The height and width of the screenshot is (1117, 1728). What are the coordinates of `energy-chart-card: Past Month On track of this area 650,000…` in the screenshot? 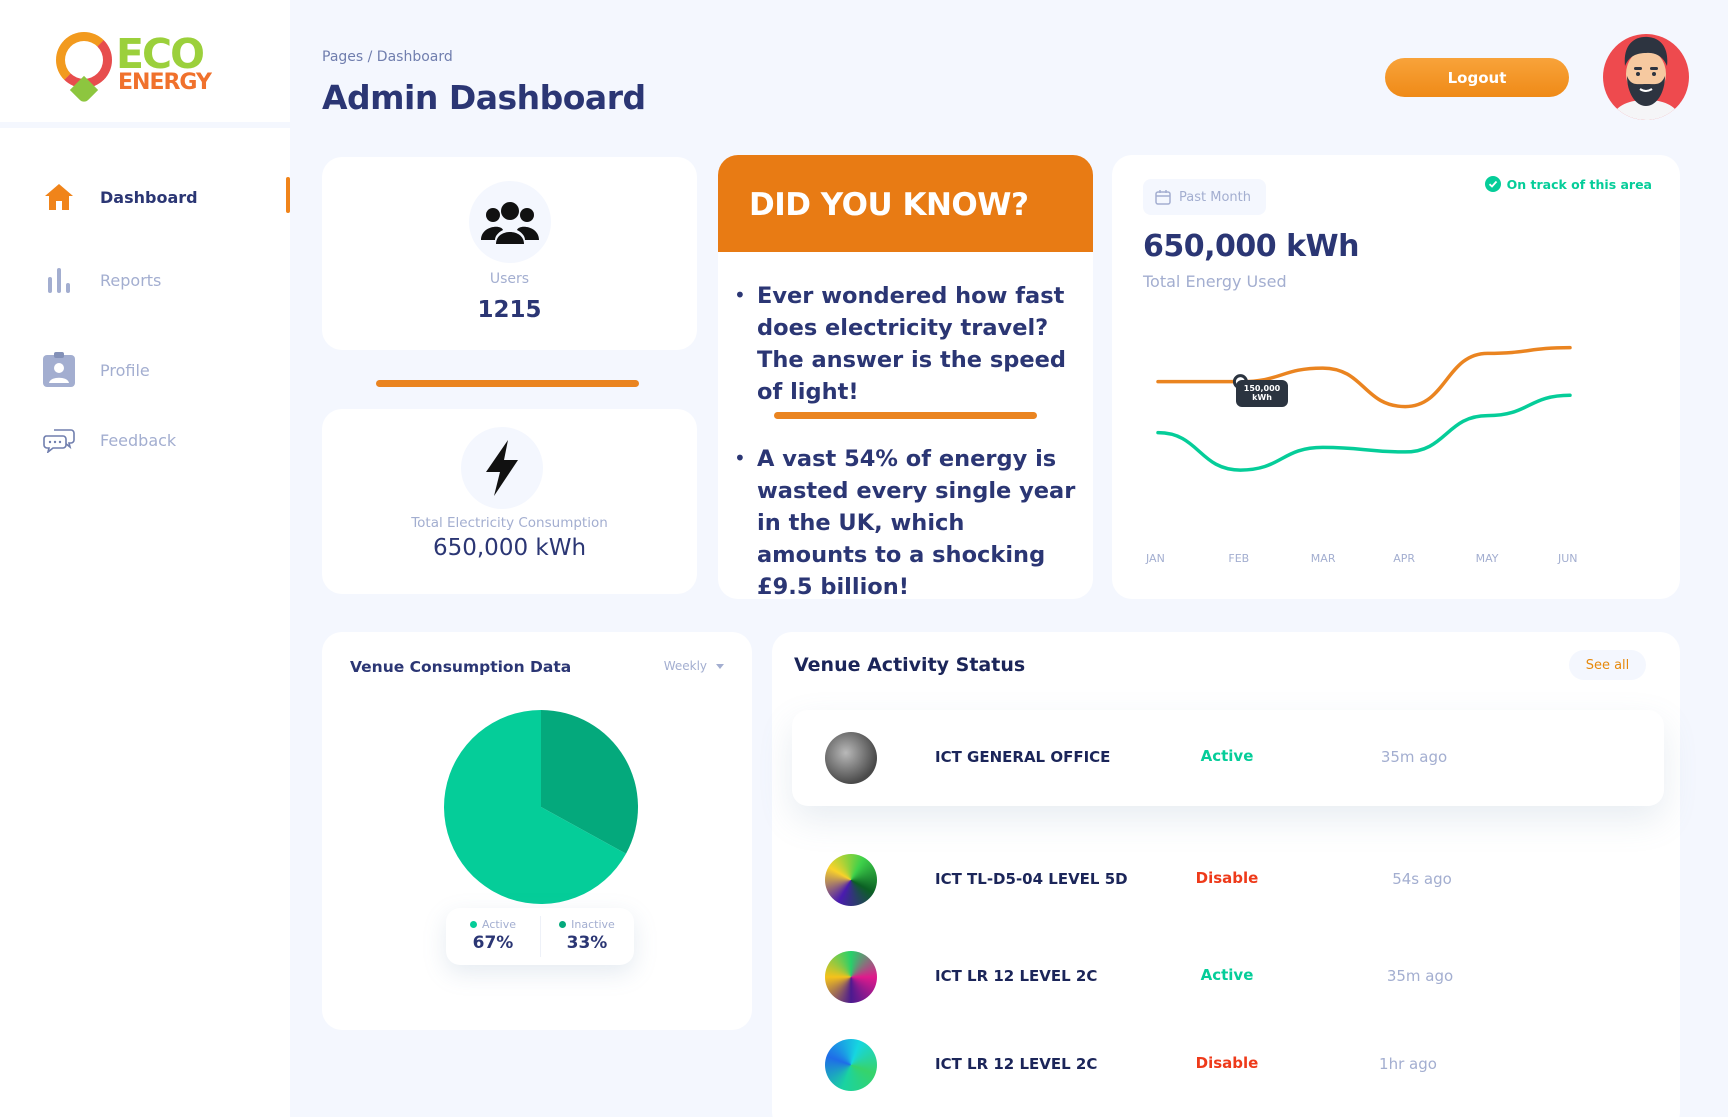 It's located at (1396, 377).